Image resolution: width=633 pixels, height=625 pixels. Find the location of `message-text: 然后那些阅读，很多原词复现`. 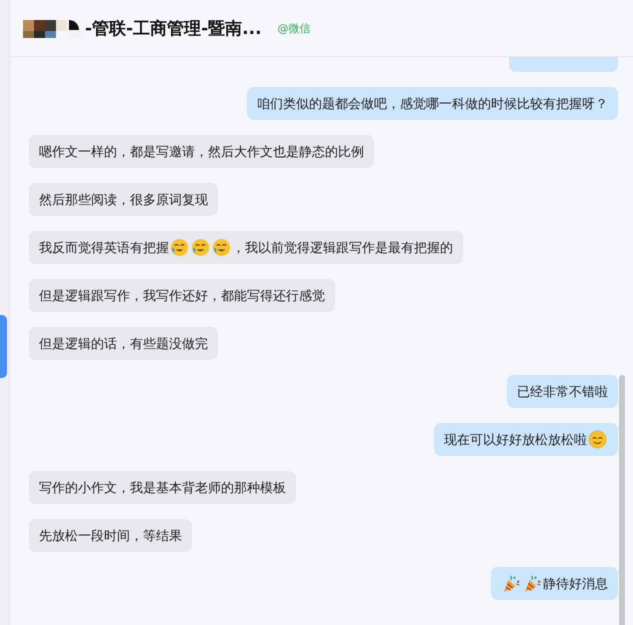

message-text: 然后那些阅读，很多原词复现 is located at coordinates (123, 200).